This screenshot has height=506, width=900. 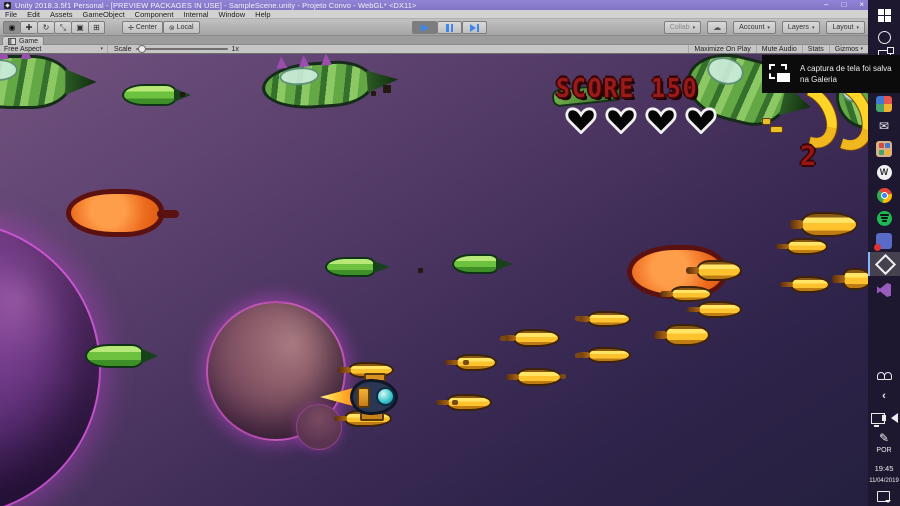 What do you see at coordinates (45, 27) in the screenshot?
I see `rotate-tool-button: ↻` at bounding box center [45, 27].